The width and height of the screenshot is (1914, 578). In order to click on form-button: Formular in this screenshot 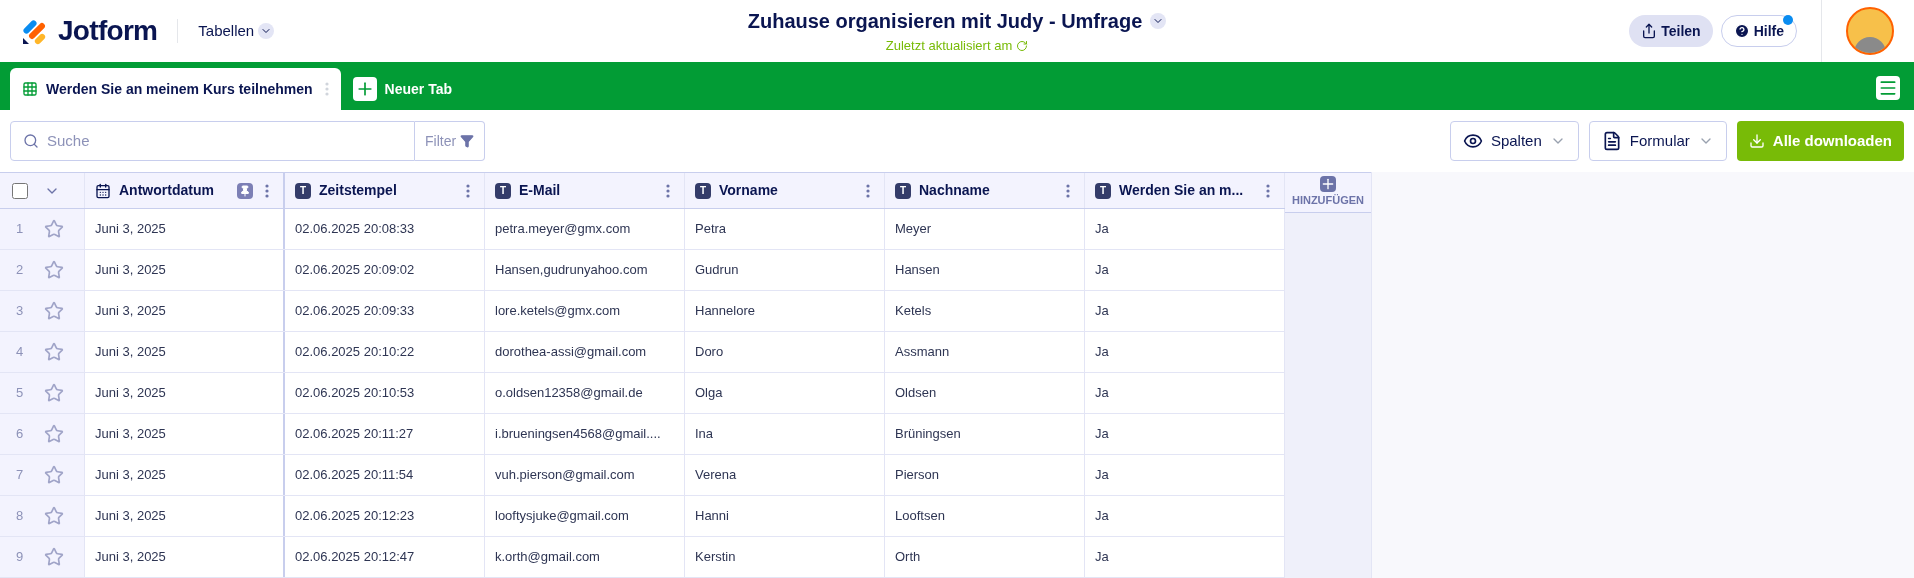, I will do `click(1657, 141)`.